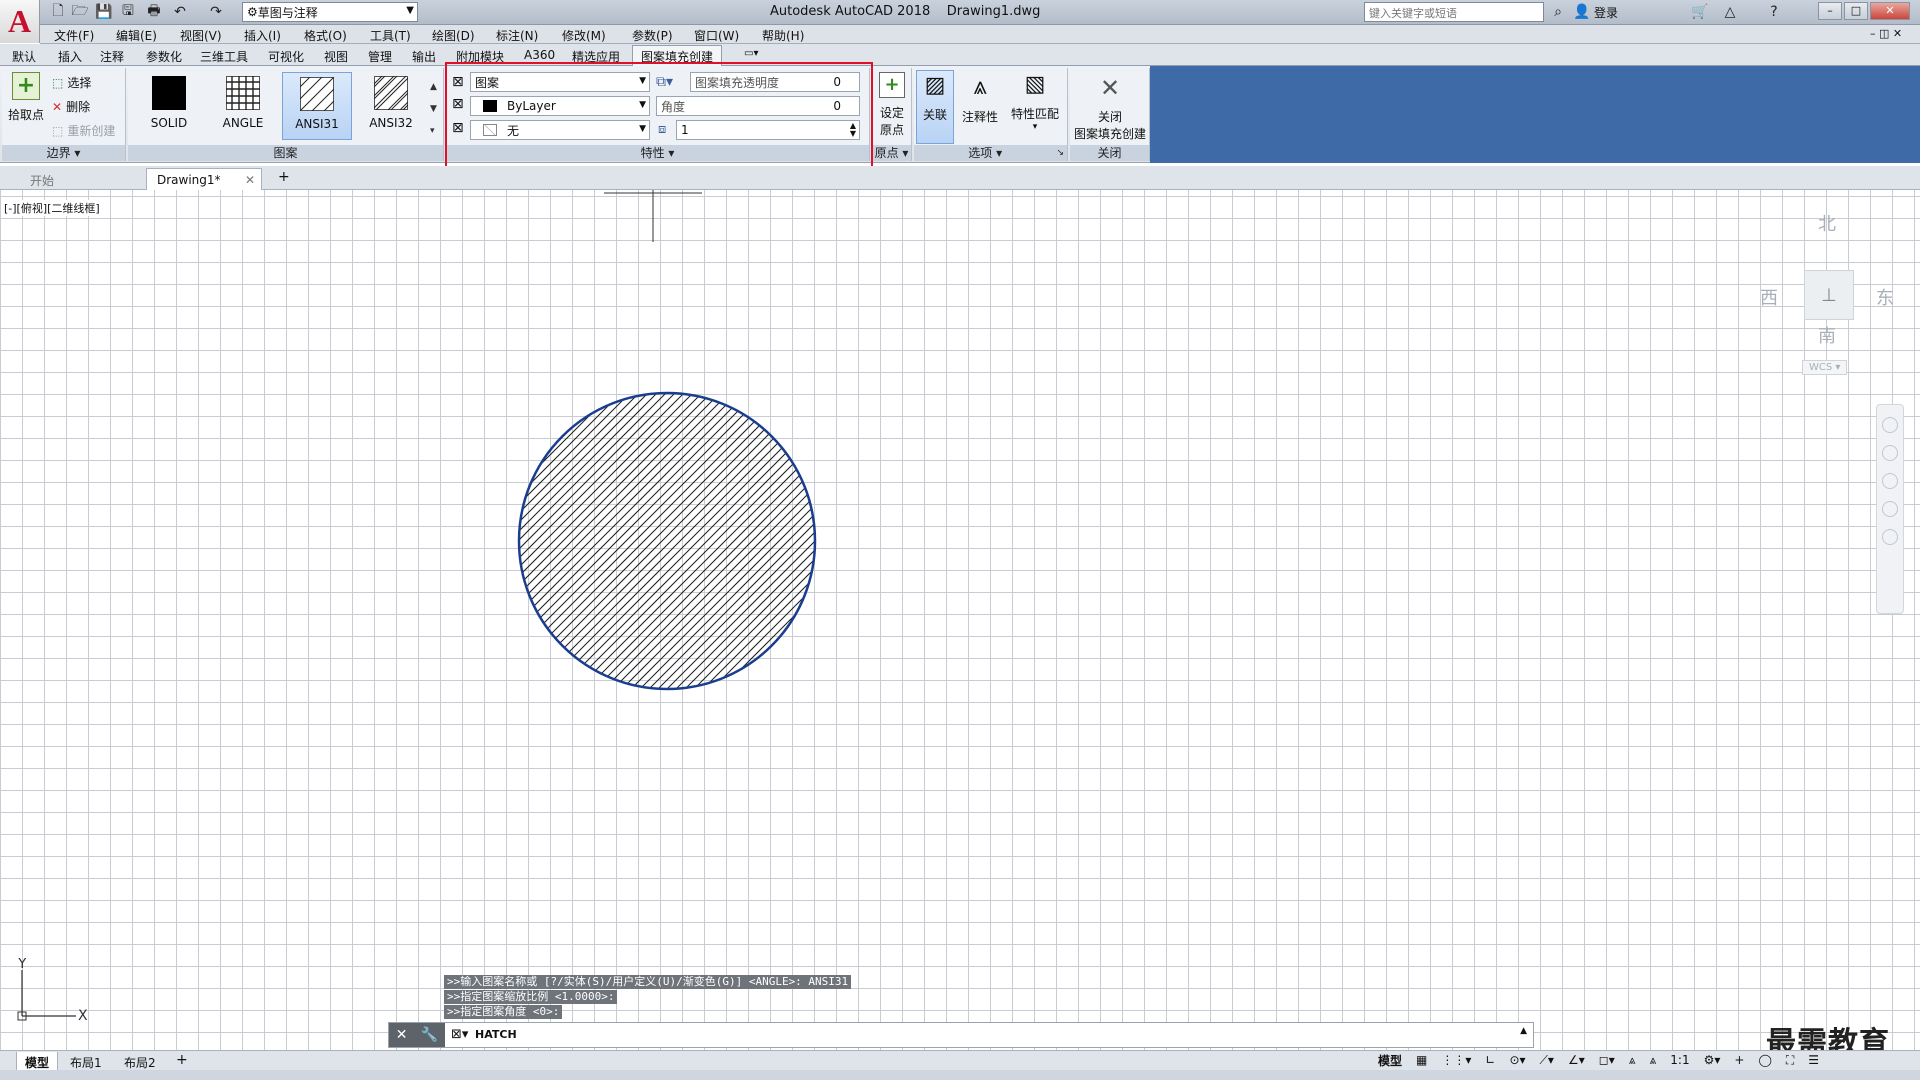  What do you see at coordinates (1576, 1060) in the screenshot?
I see `angle-icon: ∠▾` at bounding box center [1576, 1060].